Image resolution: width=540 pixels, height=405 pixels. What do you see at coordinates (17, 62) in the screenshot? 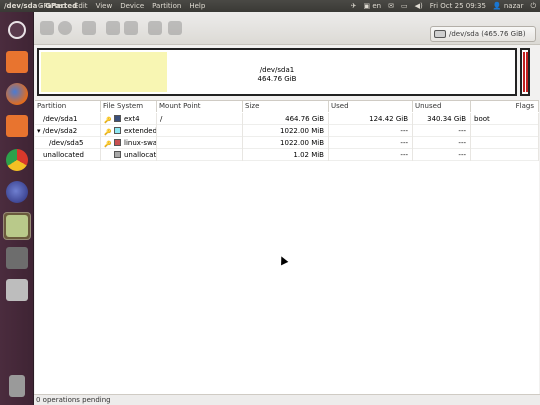
I see `files-icon` at bounding box center [17, 62].